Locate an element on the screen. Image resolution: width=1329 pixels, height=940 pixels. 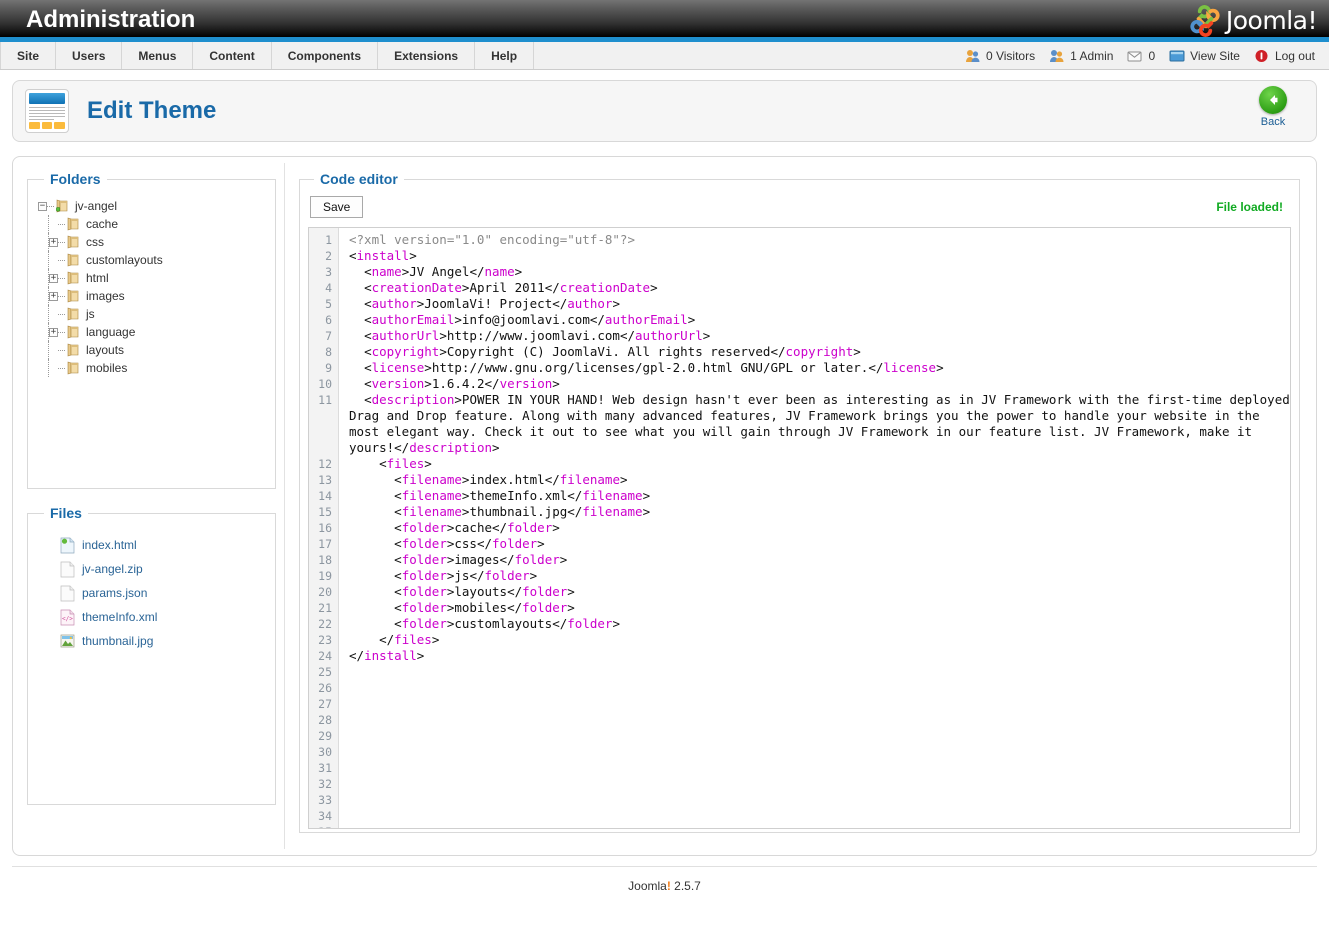
menu-users: Users is located at coordinates (89, 55).